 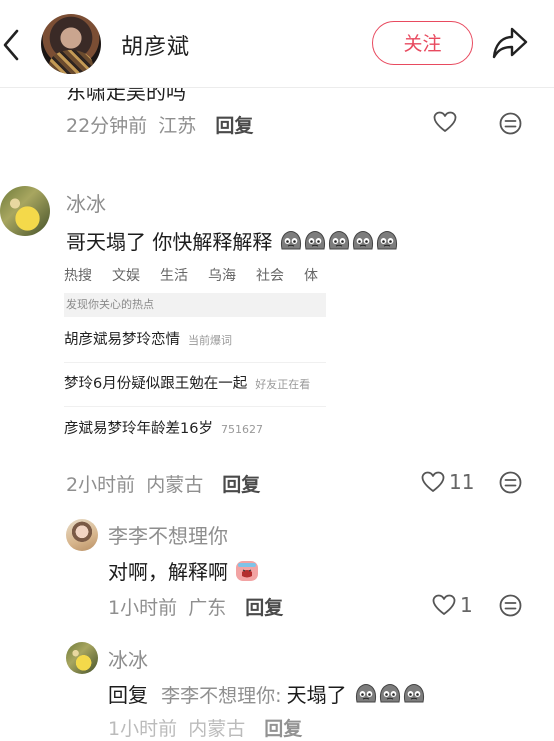 I want to click on comment-text: 哥天塌了 你快解释解释, so click(x=169, y=242).